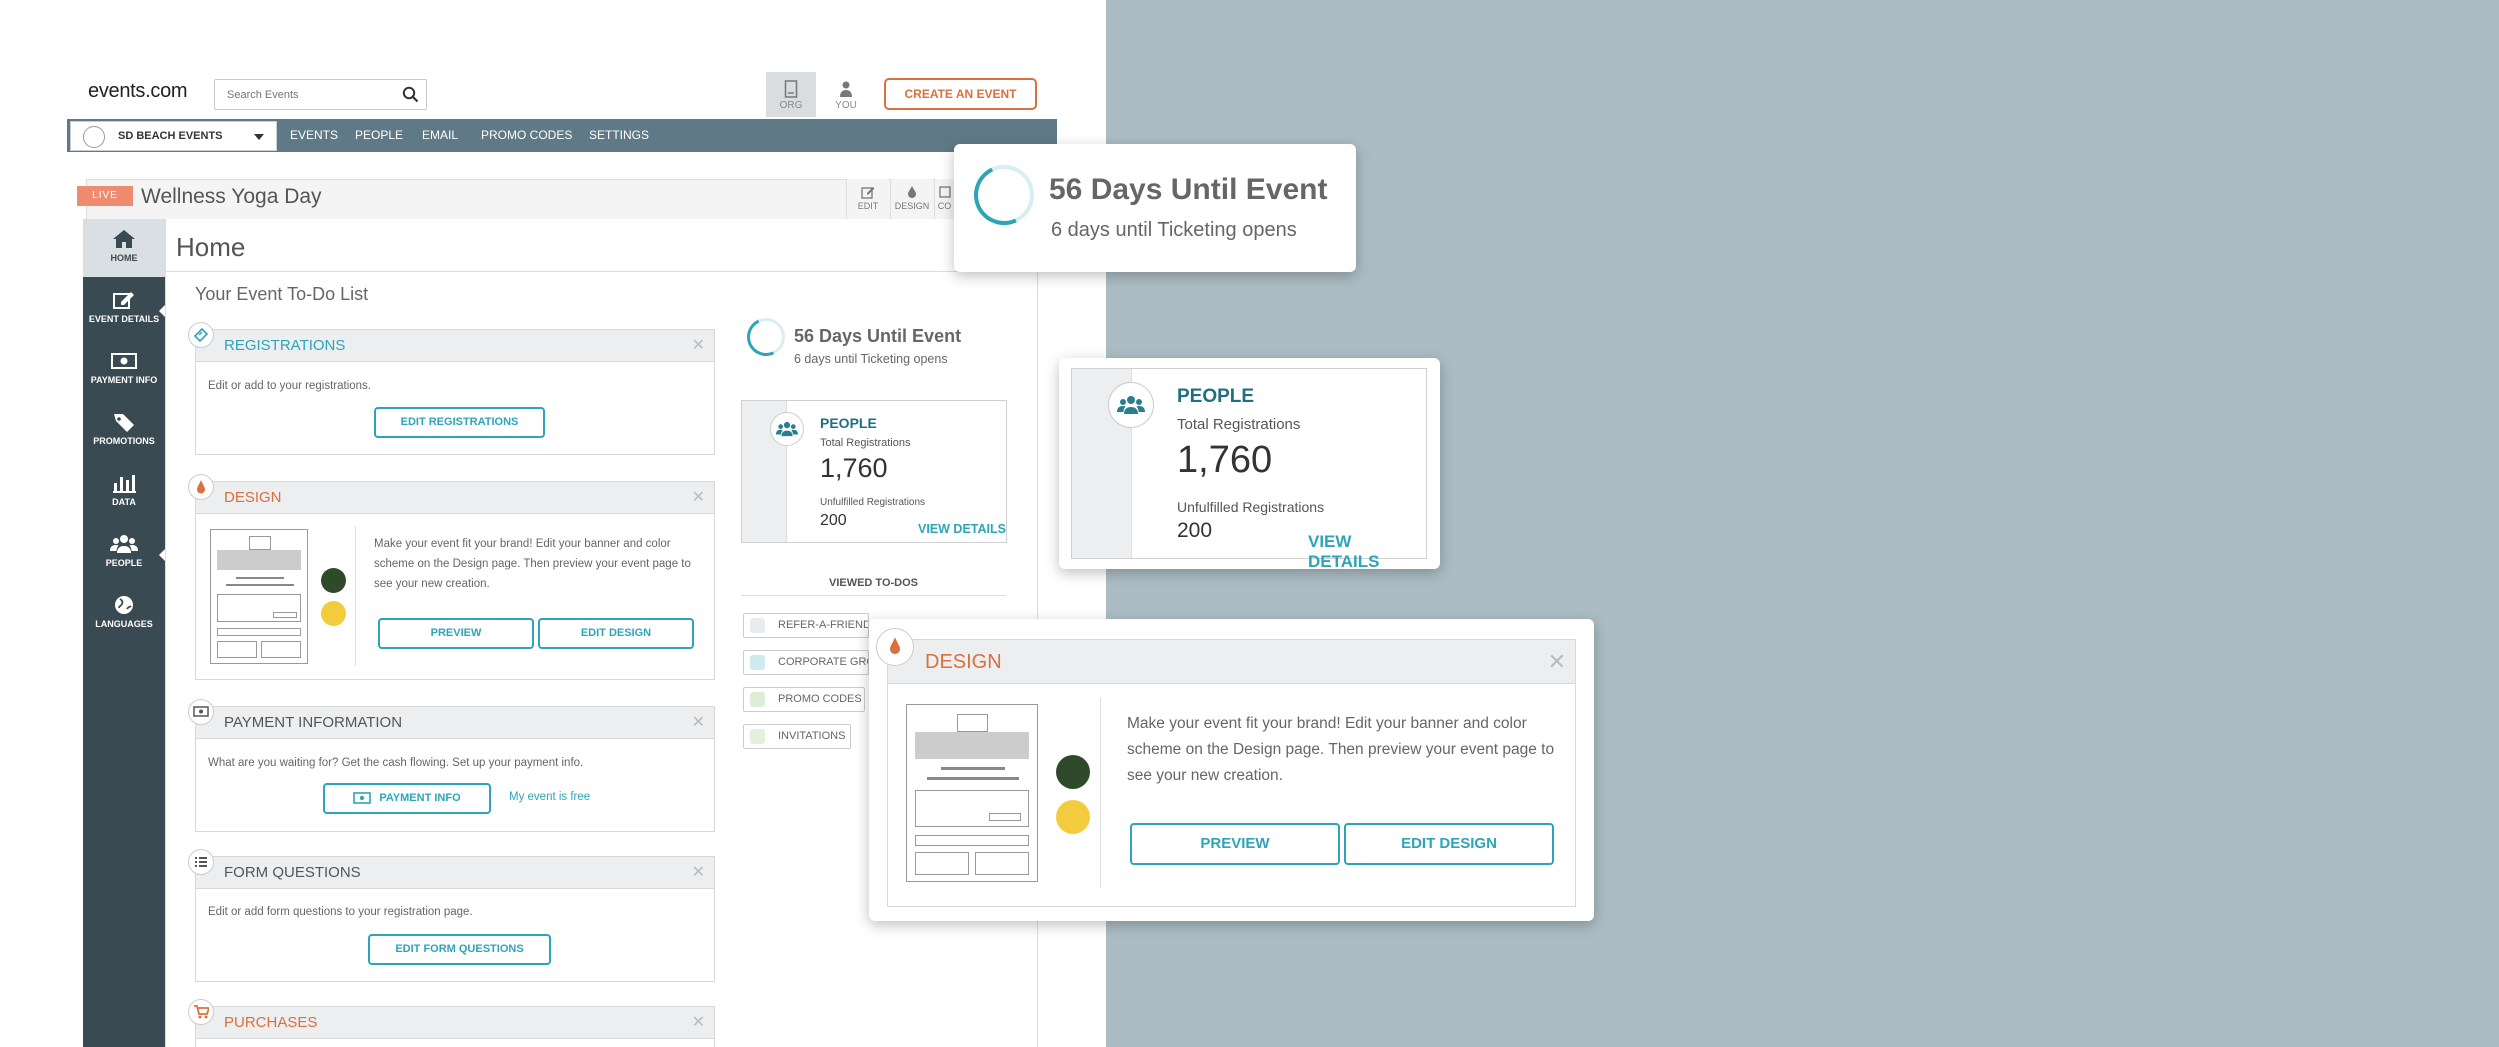 This screenshot has height=1047, width=2499. What do you see at coordinates (201, 335) in the screenshot?
I see `ticket-icon` at bounding box center [201, 335].